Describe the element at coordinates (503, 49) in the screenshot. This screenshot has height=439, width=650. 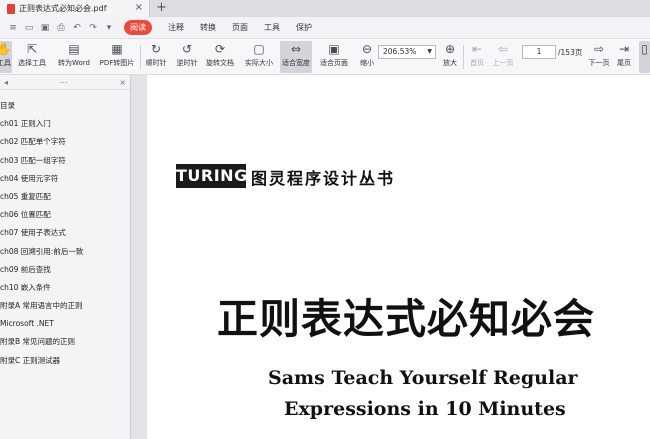
I see `prev-page-icon: ⇦` at that location.